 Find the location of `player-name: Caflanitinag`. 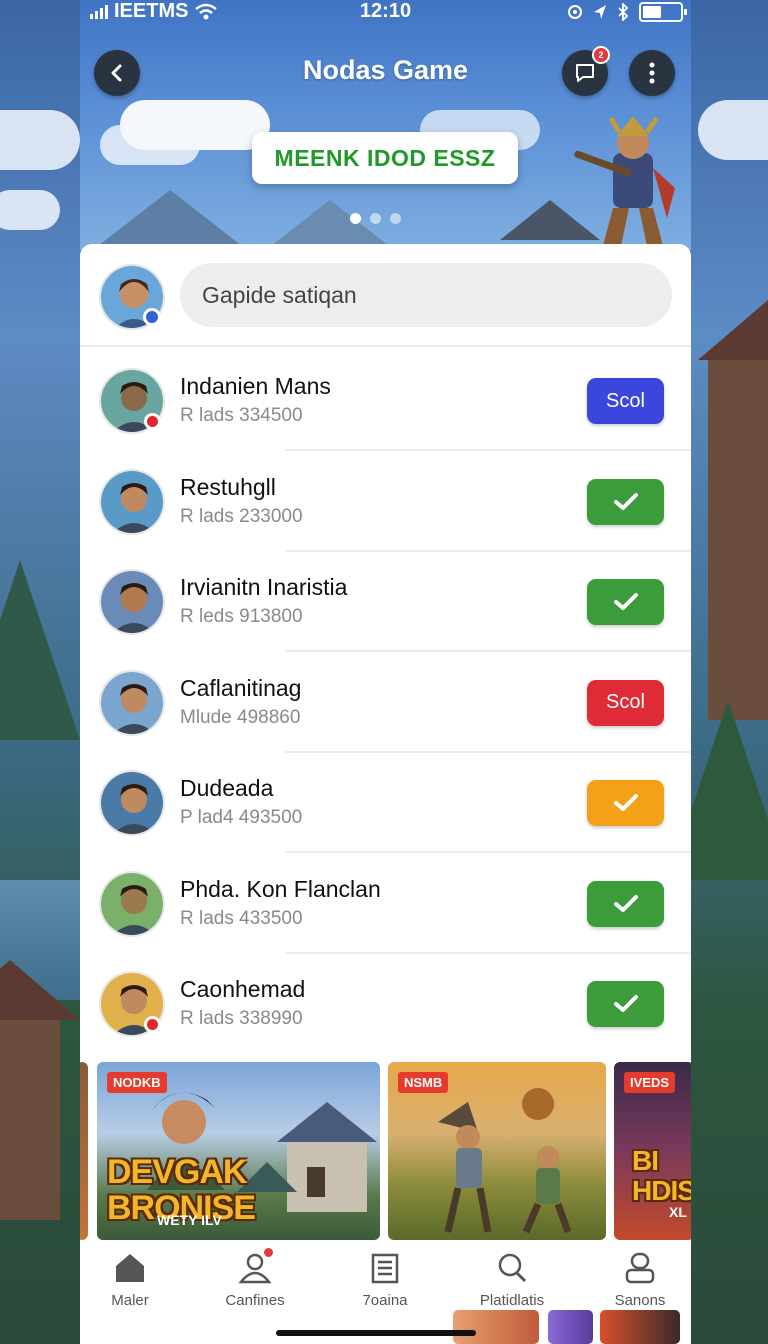

player-name: Caflanitinag is located at coordinates (241, 687).